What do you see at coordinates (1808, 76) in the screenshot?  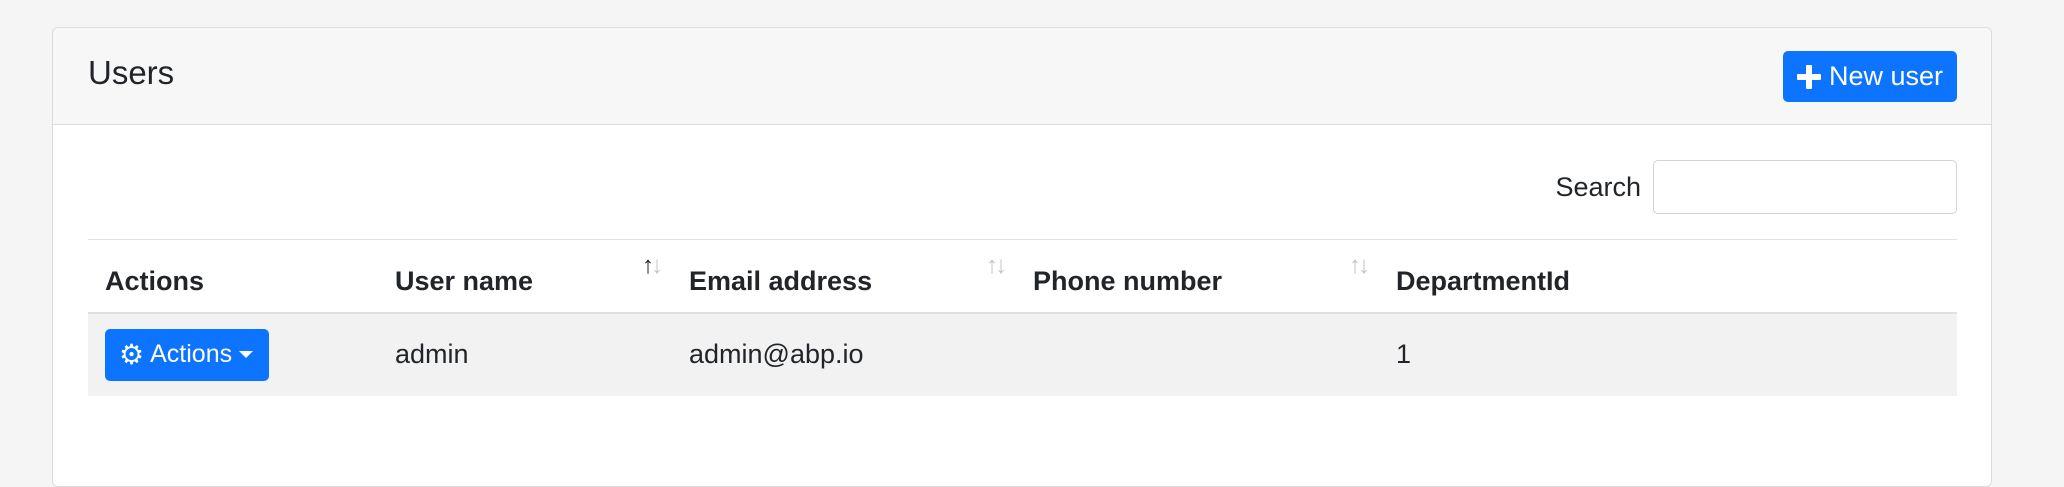 I see `plus-icon` at bounding box center [1808, 76].